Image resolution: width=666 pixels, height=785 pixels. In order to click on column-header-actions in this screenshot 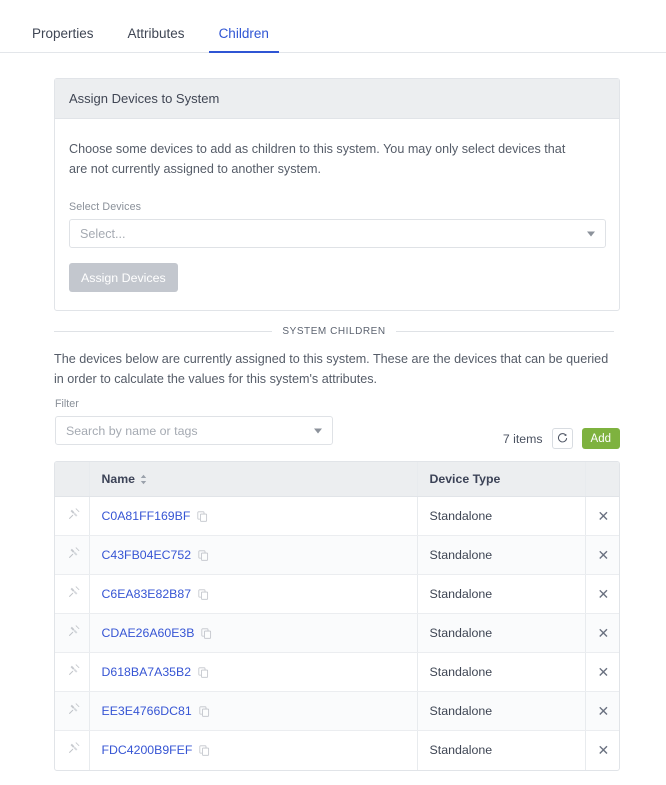, I will do `click(602, 479)`.